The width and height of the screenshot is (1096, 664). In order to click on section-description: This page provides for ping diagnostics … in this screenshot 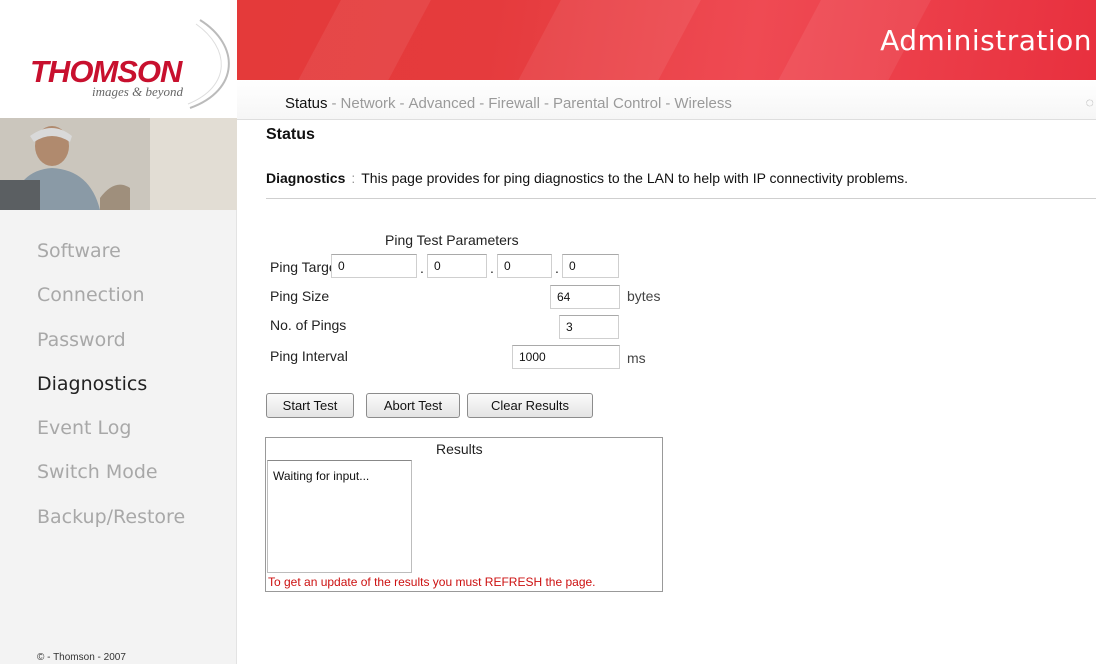, I will do `click(635, 178)`.